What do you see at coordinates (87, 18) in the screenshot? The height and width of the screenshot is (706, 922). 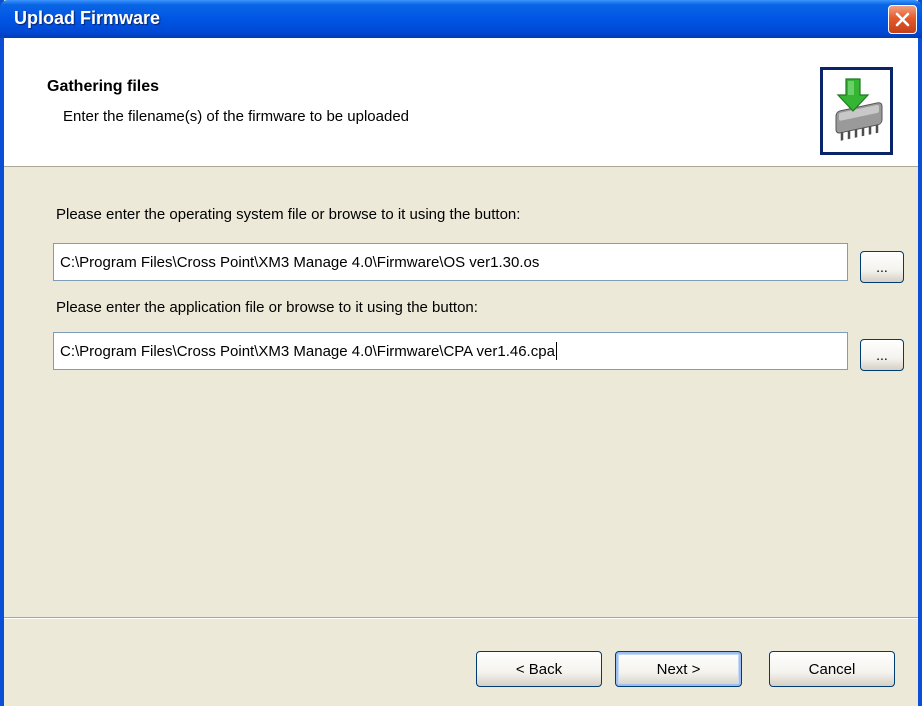 I see `window-title: Upload Firmware` at bounding box center [87, 18].